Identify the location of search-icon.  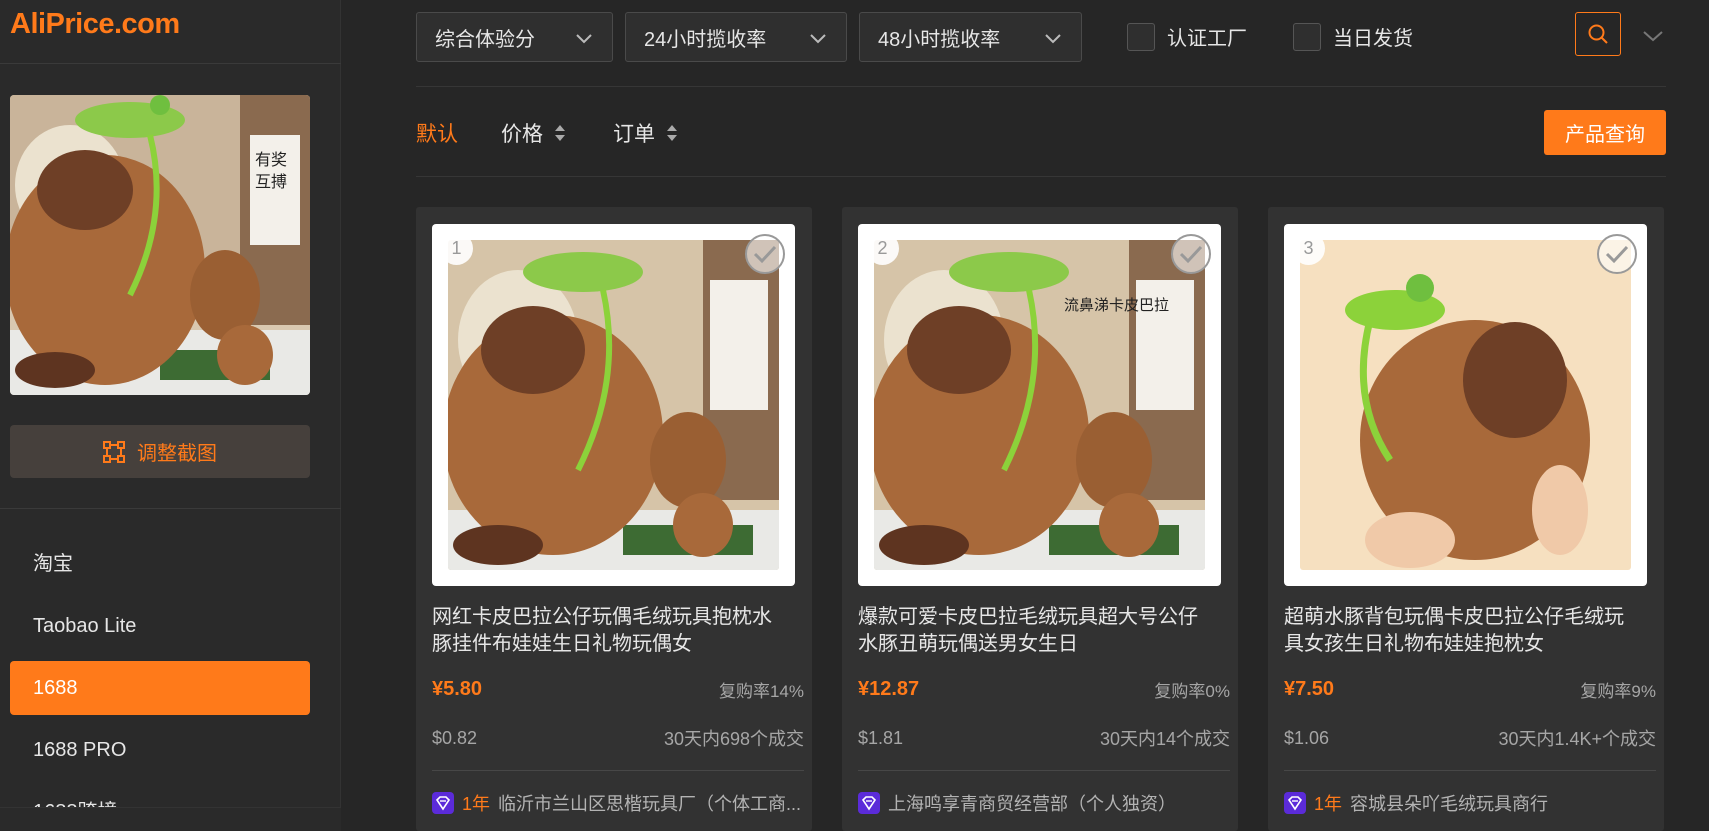
(1598, 34).